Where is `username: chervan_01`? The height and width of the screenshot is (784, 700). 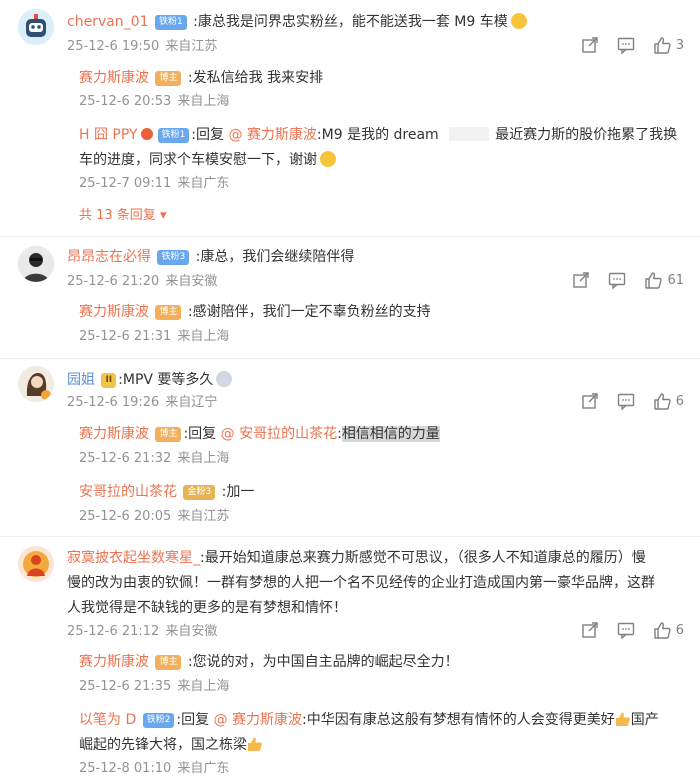
username: chervan_01 is located at coordinates (108, 22).